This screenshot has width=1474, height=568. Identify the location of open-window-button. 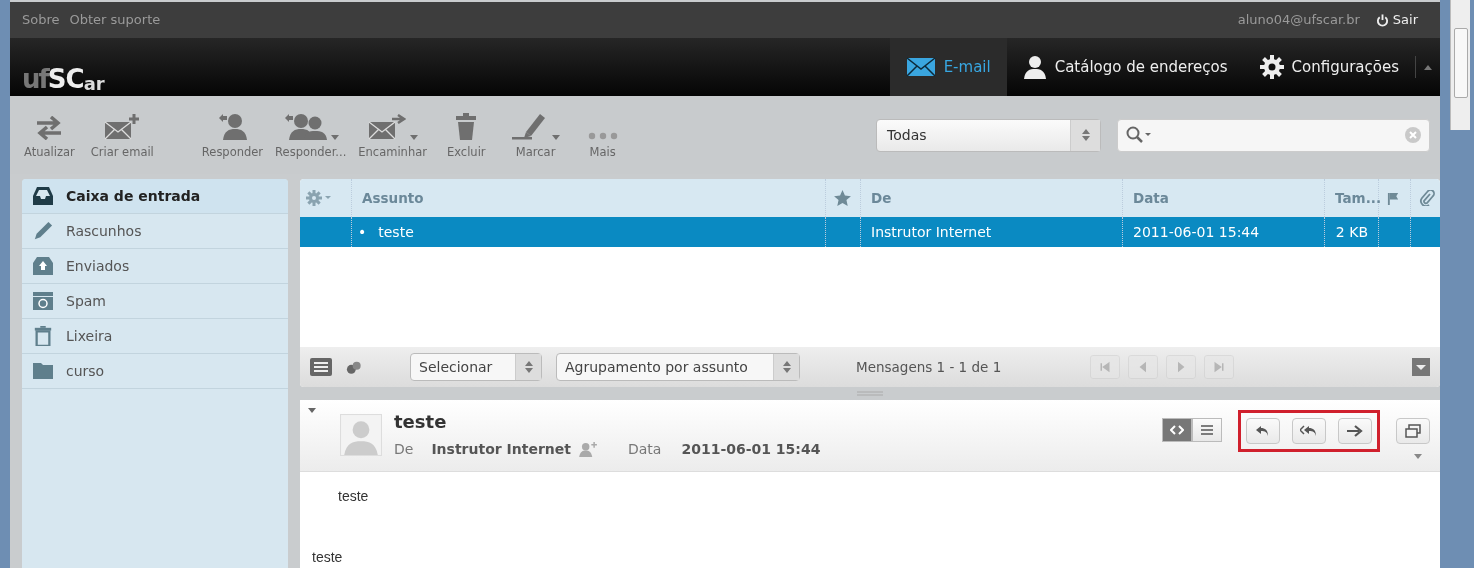
(1413, 431).